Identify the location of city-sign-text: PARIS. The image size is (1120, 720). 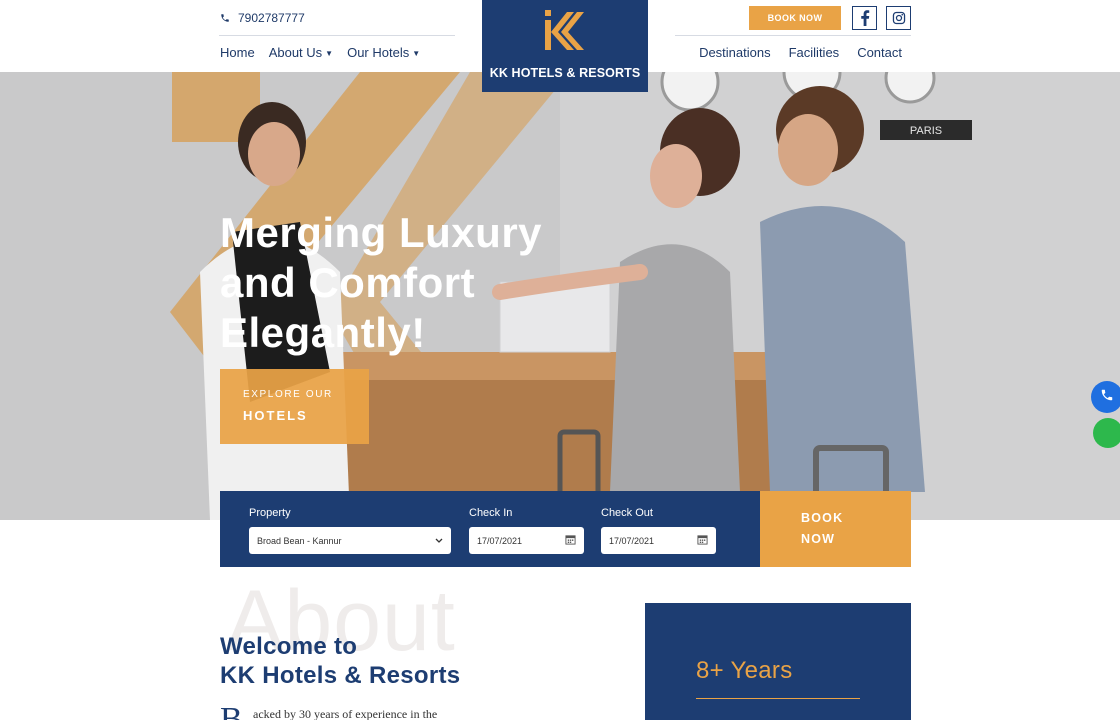
(926, 131).